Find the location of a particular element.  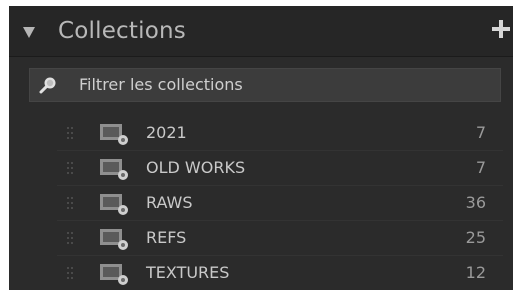

collection-row: 2021 7 is located at coordinates (261, 133).